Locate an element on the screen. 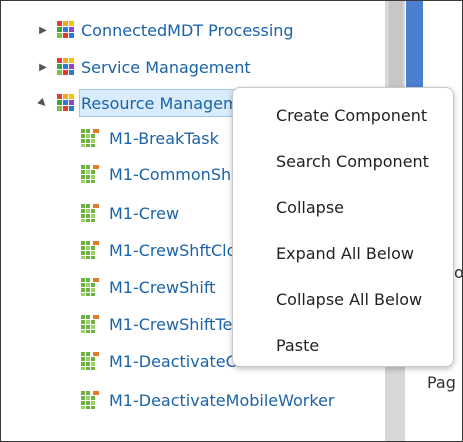 The image size is (463, 442). tree-item-label: ConnectedMDT Processing is located at coordinates (187, 30).